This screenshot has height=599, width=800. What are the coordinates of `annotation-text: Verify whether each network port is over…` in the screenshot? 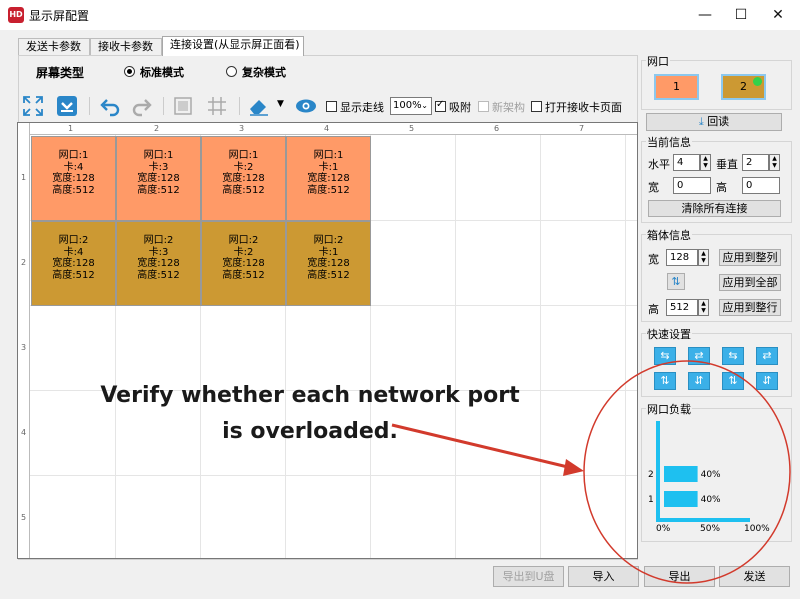 It's located at (310, 413).